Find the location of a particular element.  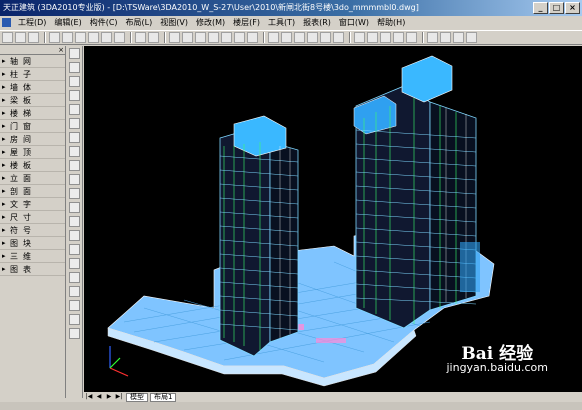

pan-icon is located at coordinates (359, 37).